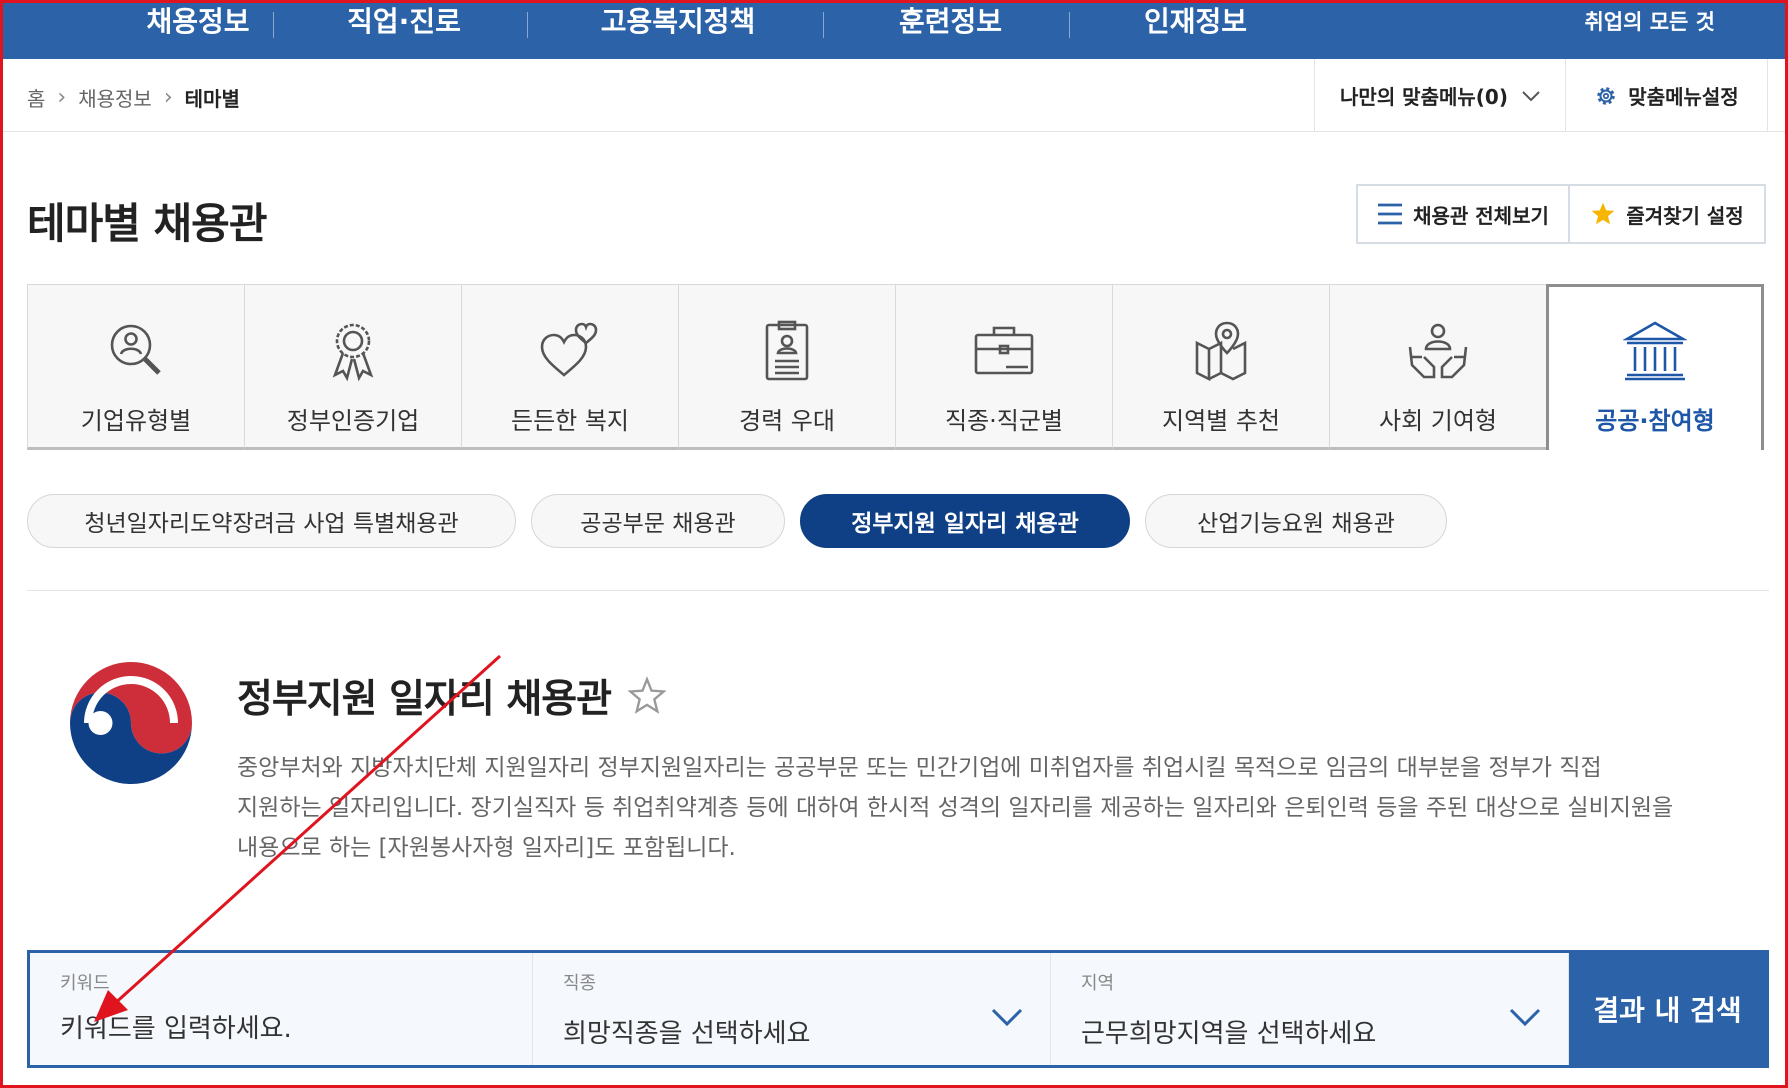 The image size is (1788, 1088). Describe the element at coordinates (1221, 351) in the screenshot. I see `map-pin-icon` at that location.